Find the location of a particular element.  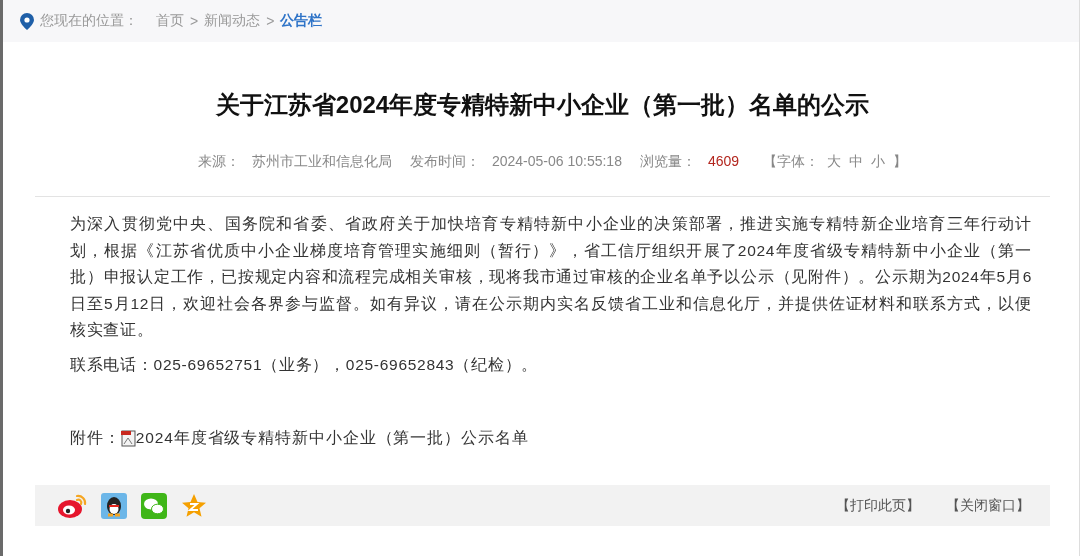

bracket-text: 】 is located at coordinates (900, 162).